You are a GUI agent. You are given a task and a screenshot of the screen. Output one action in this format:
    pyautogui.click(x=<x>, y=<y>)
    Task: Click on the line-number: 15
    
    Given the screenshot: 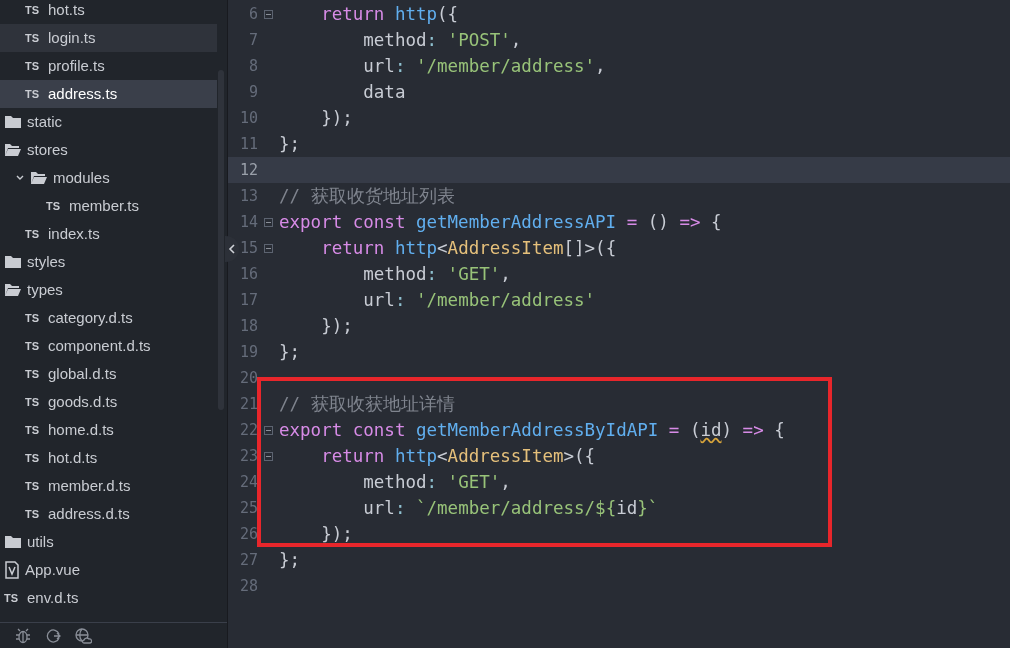 What is the action you would take?
    pyautogui.click(x=248, y=248)
    